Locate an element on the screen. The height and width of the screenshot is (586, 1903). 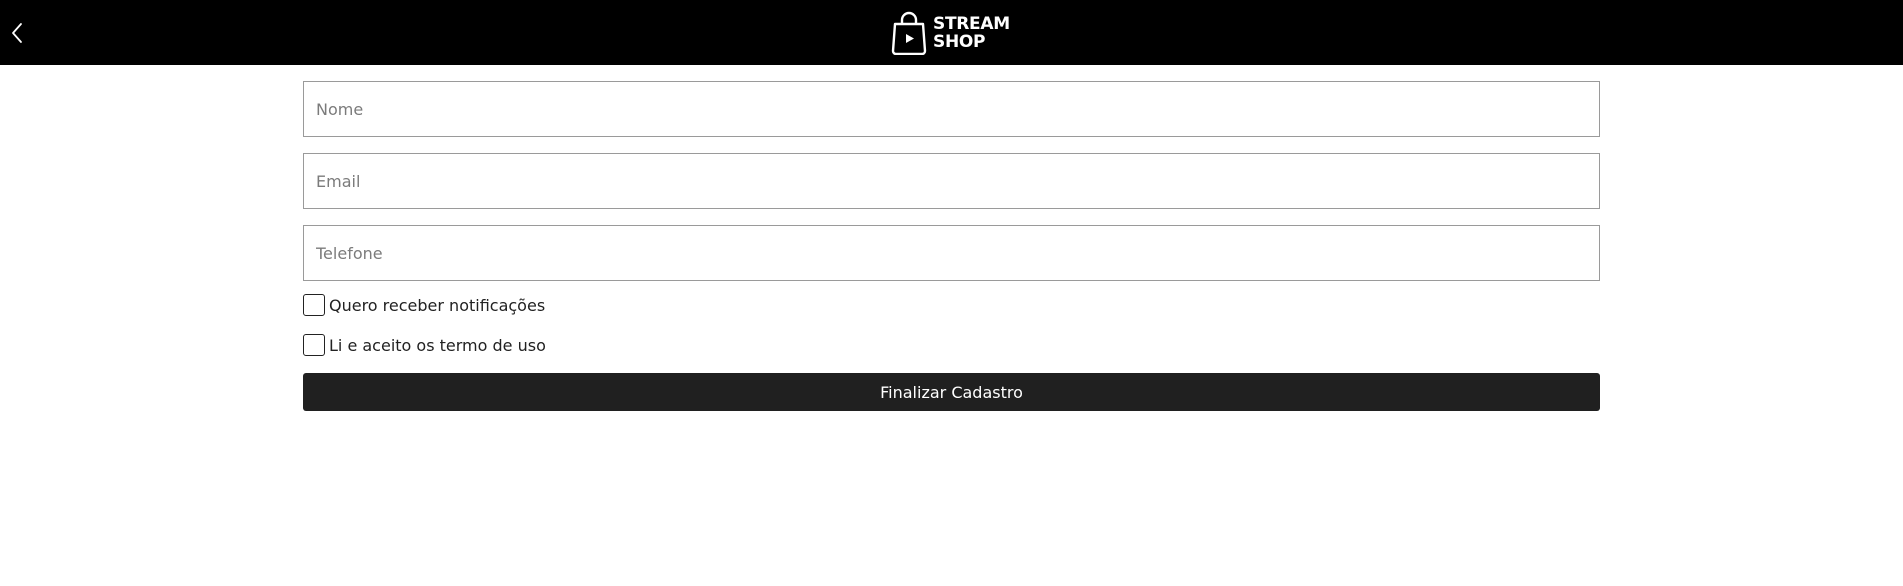
terms-option: Li e aceito os termo de uso is located at coordinates (951, 345).